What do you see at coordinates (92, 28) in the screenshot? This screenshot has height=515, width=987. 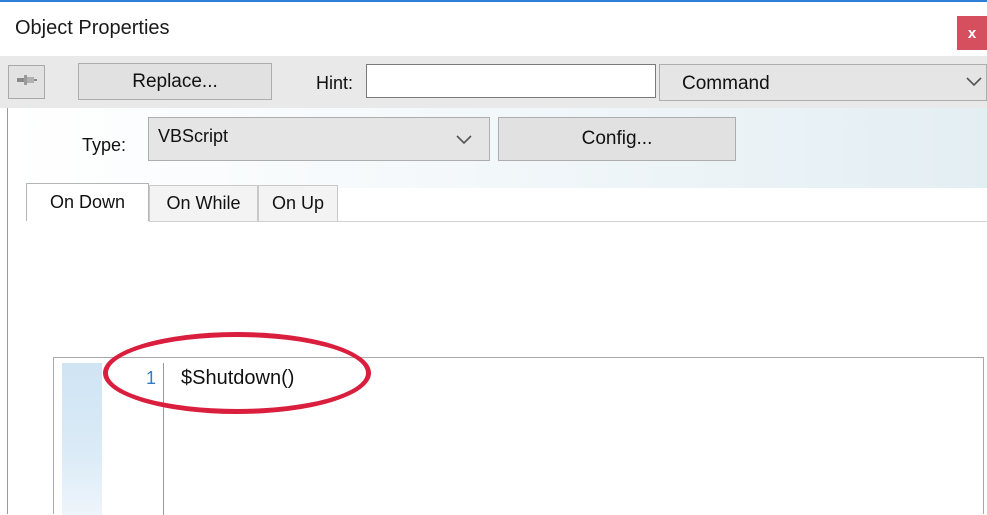 I see `window-title: Object Properties` at bounding box center [92, 28].